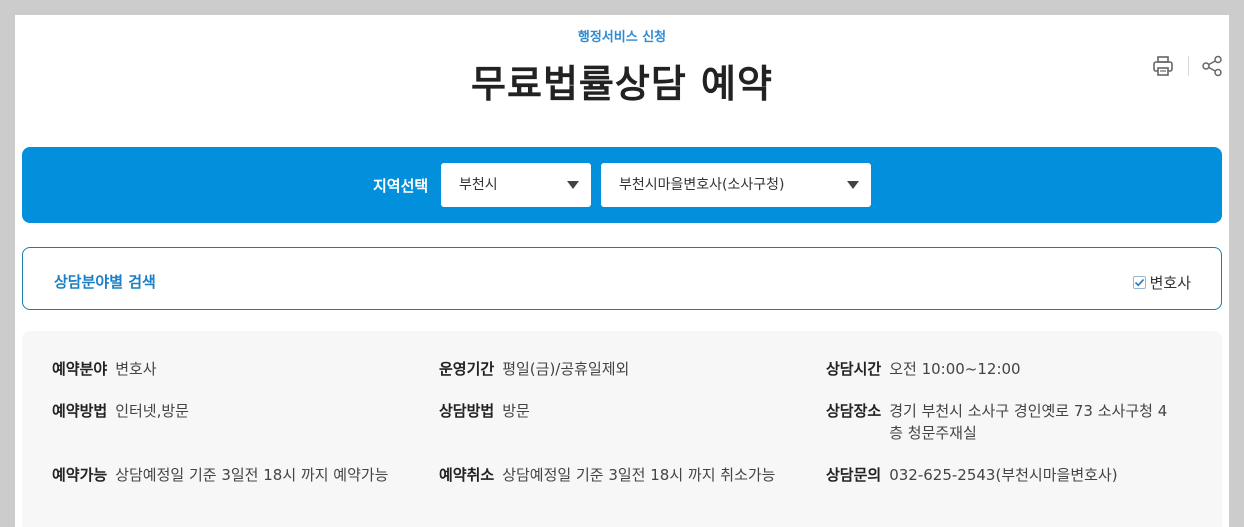  Describe the element at coordinates (639, 475) in the screenshot. I see `info-value: 상담예정일 기준 3일전 18시 까지 취소가능` at that location.